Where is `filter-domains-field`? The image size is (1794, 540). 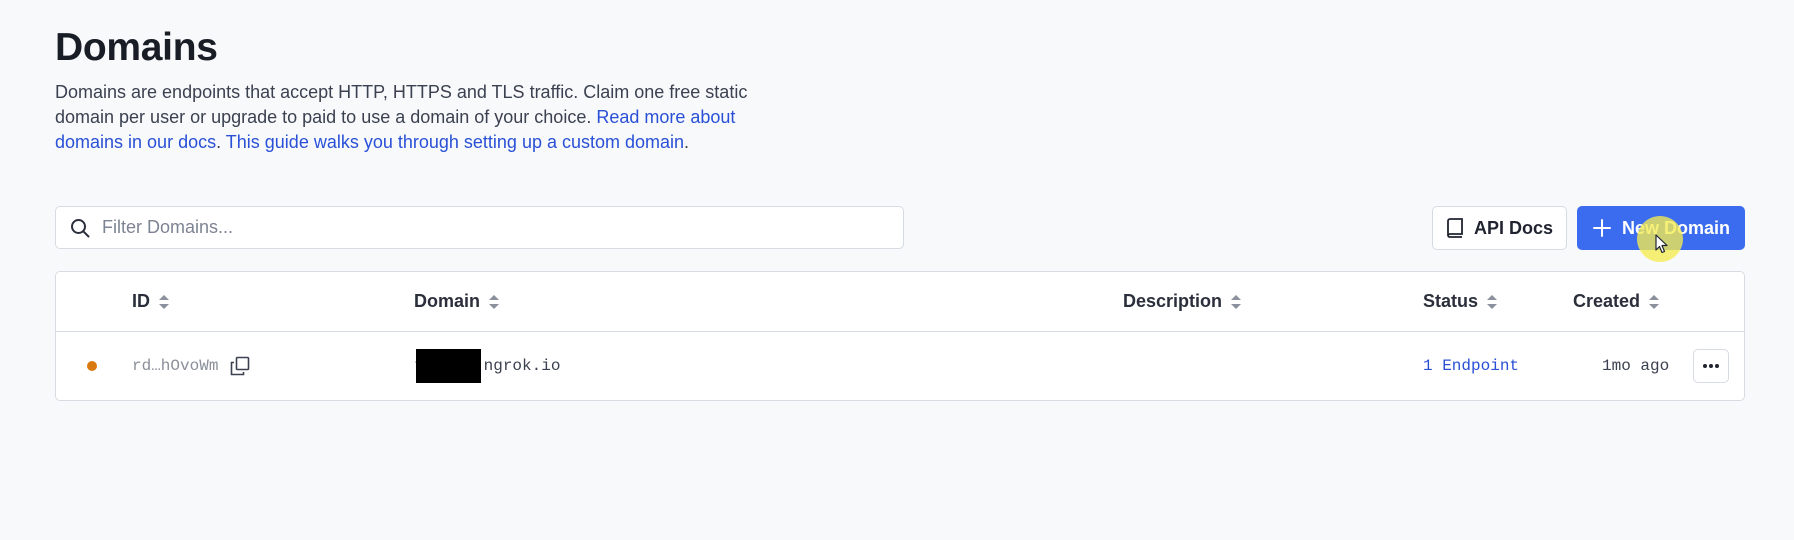
filter-domains-field is located at coordinates (479, 227).